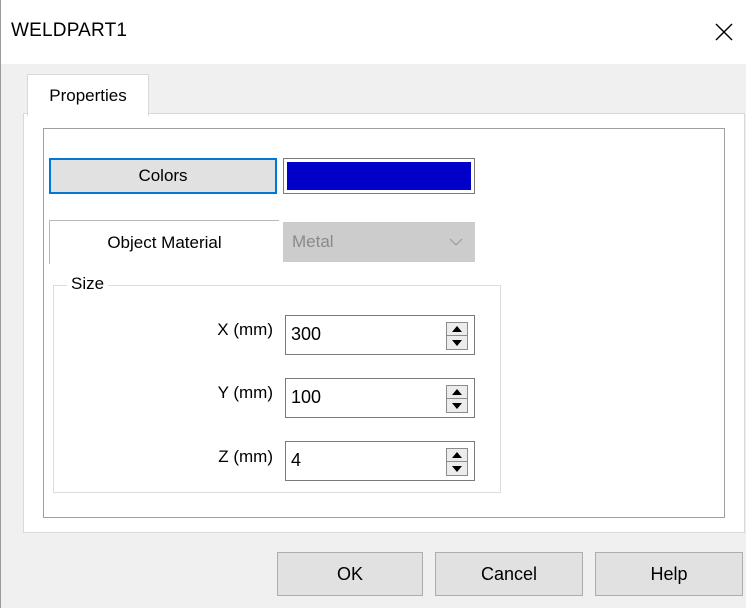 The width and height of the screenshot is (746, 608). I want to click on material-select-value: Metal, so click(313, 241).